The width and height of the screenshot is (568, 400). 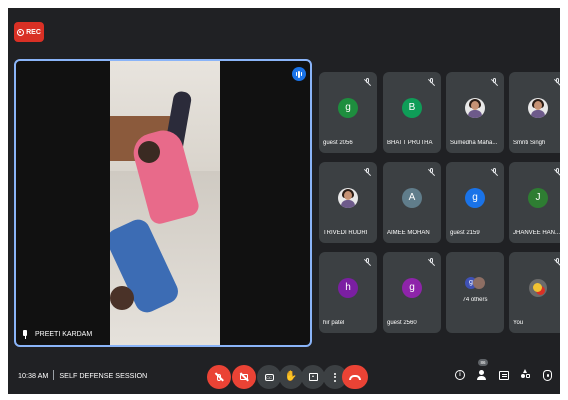 I want to click on side-panel-controls: i 86, so click(x=503, y=370).